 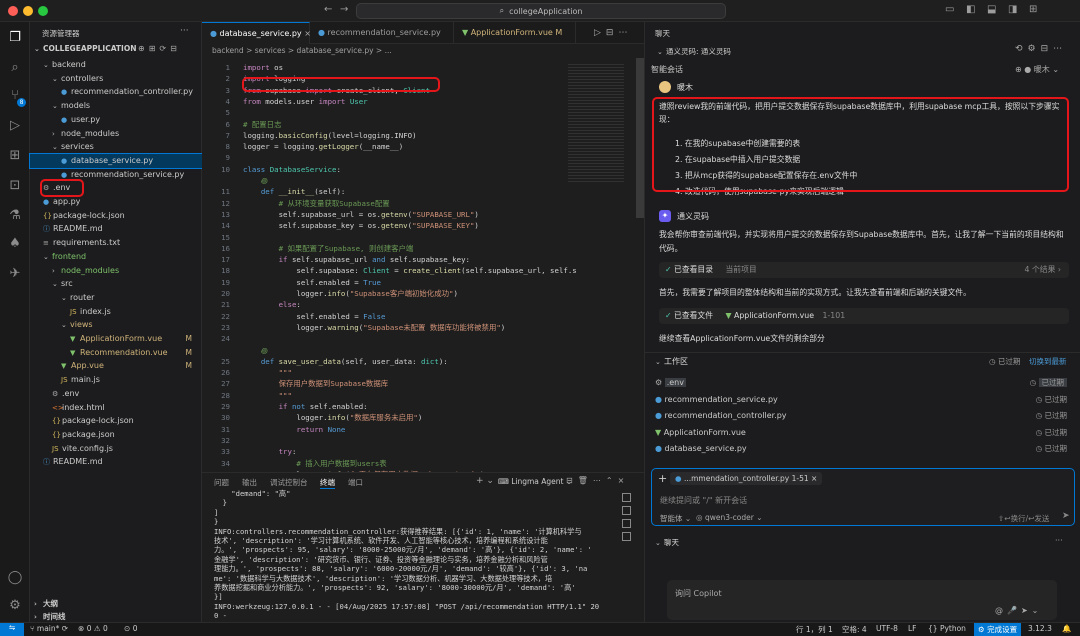 I want to click on tree-folder: ⌄ frontend, so click(x=116, y=257).